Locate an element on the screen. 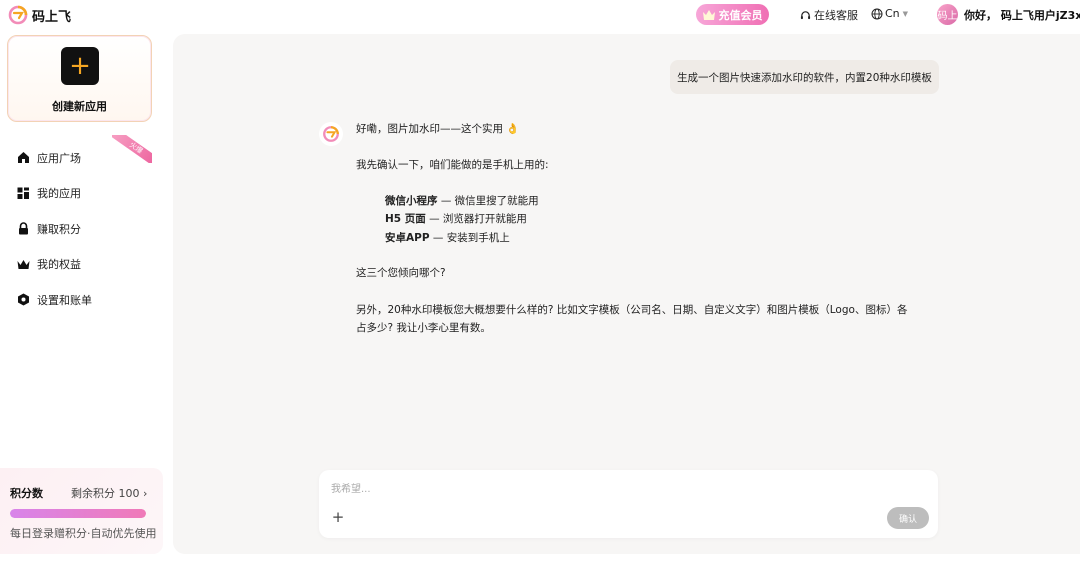 Image resolution: width=1080 pixels, height=564 pixels. option-desc: — 微信里搜了就能用 is located at coordinates (488, 201).